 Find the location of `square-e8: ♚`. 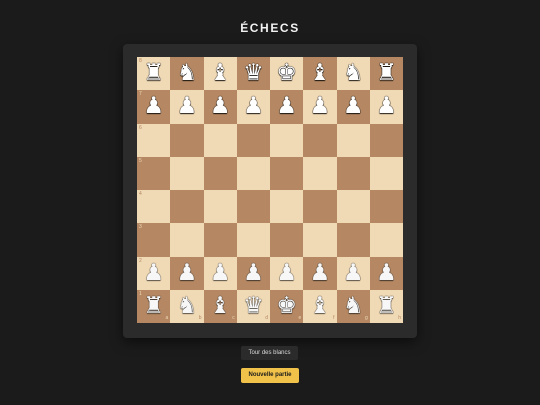

square-e8: ♚ is located at coordinates (287, 74).